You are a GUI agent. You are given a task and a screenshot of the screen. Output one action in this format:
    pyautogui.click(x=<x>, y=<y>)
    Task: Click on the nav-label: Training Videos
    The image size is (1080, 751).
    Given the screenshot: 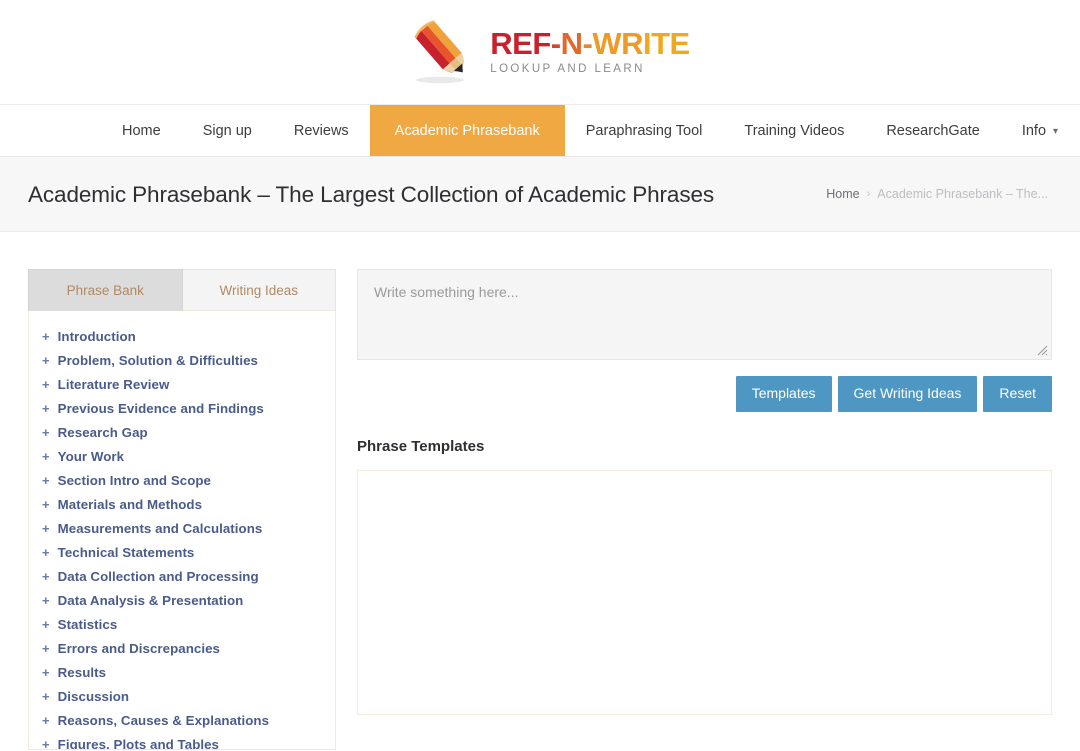 What is the action you would take?
    pyautogui.click(x=794, y=130)
    